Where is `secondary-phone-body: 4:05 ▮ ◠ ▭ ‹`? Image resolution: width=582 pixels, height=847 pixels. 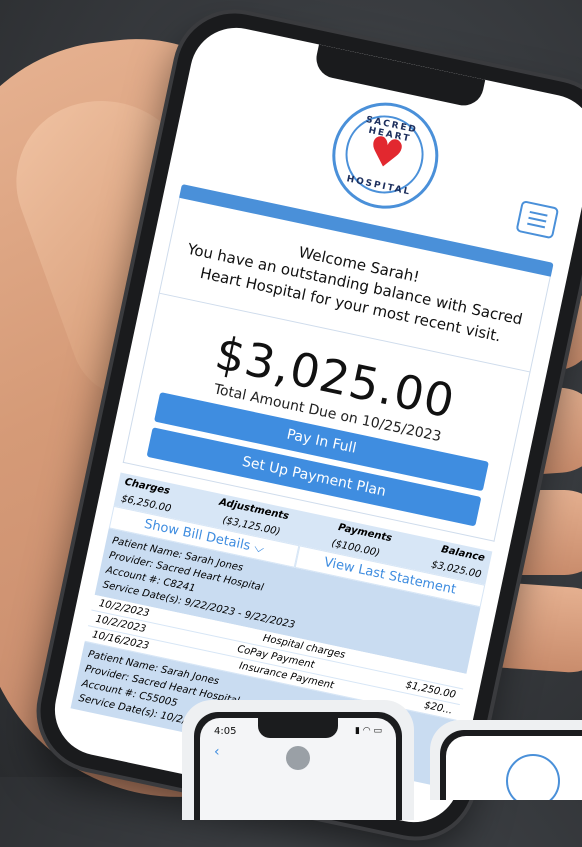 secondary-phone-body: 4:05 ▮ ◠ ▭ ‹ is located at coordinates (298, 766).